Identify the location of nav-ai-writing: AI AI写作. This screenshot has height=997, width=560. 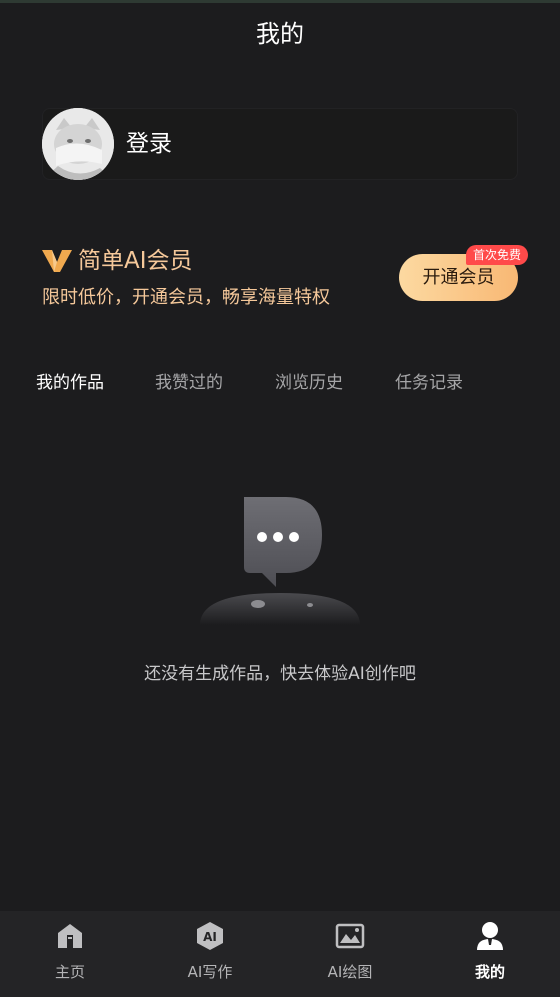
(210, 954).